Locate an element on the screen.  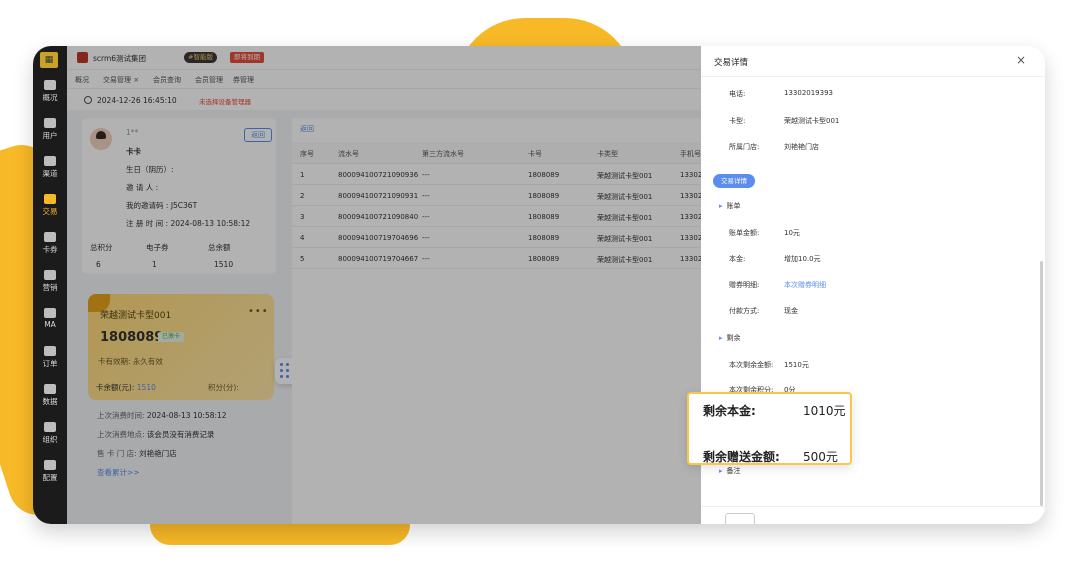
marketing-icon is located at coordinates (50, 275).